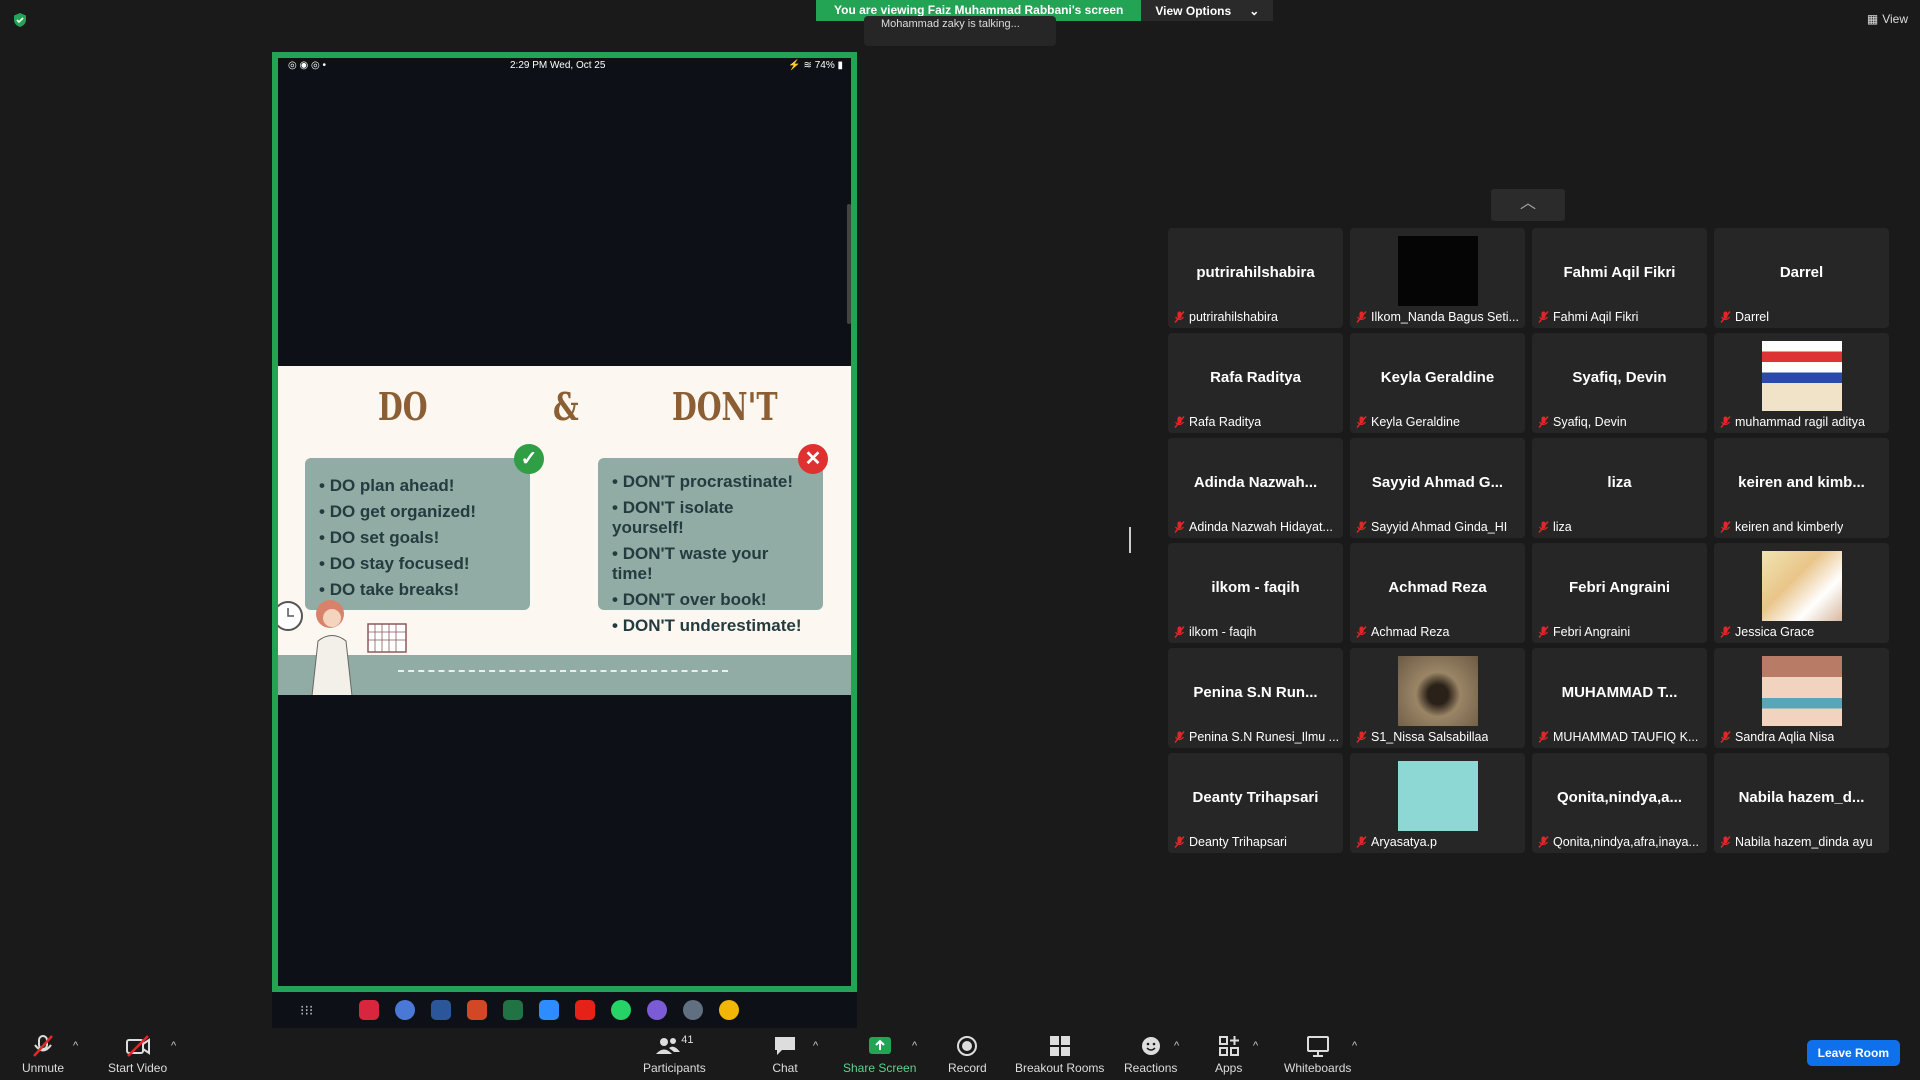  Describe the element at coordinates (137, 1046) in the screenshot. I see `video-off-icon` at that location.